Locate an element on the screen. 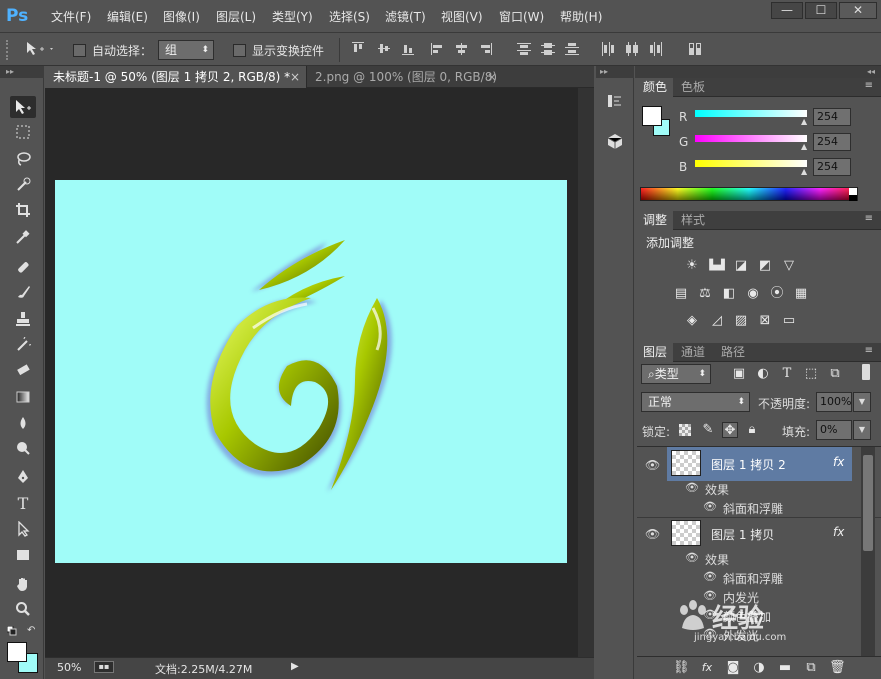 This screenshot has width=881, height=679. lasso-tool-icon is located at coordinates (23, 159).